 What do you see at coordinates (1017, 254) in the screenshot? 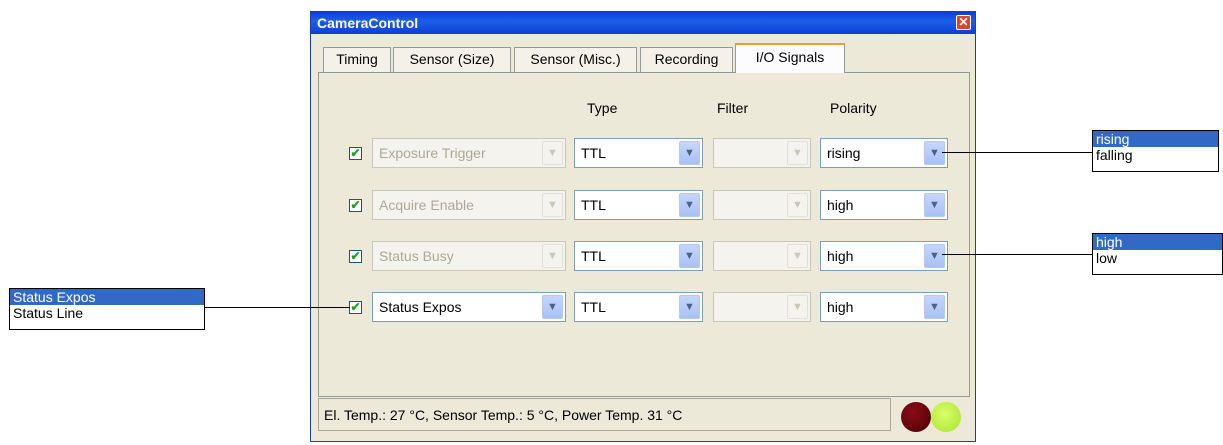
I see `callout-line-polarity-level` at bounding box center [1017, 254].